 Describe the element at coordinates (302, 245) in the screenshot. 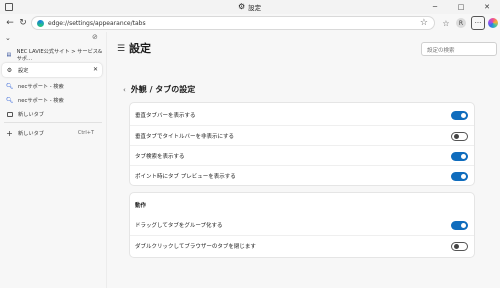

I see `setting-row: ダブルクリックしてブラウザーのタブを閉じます` at that location.